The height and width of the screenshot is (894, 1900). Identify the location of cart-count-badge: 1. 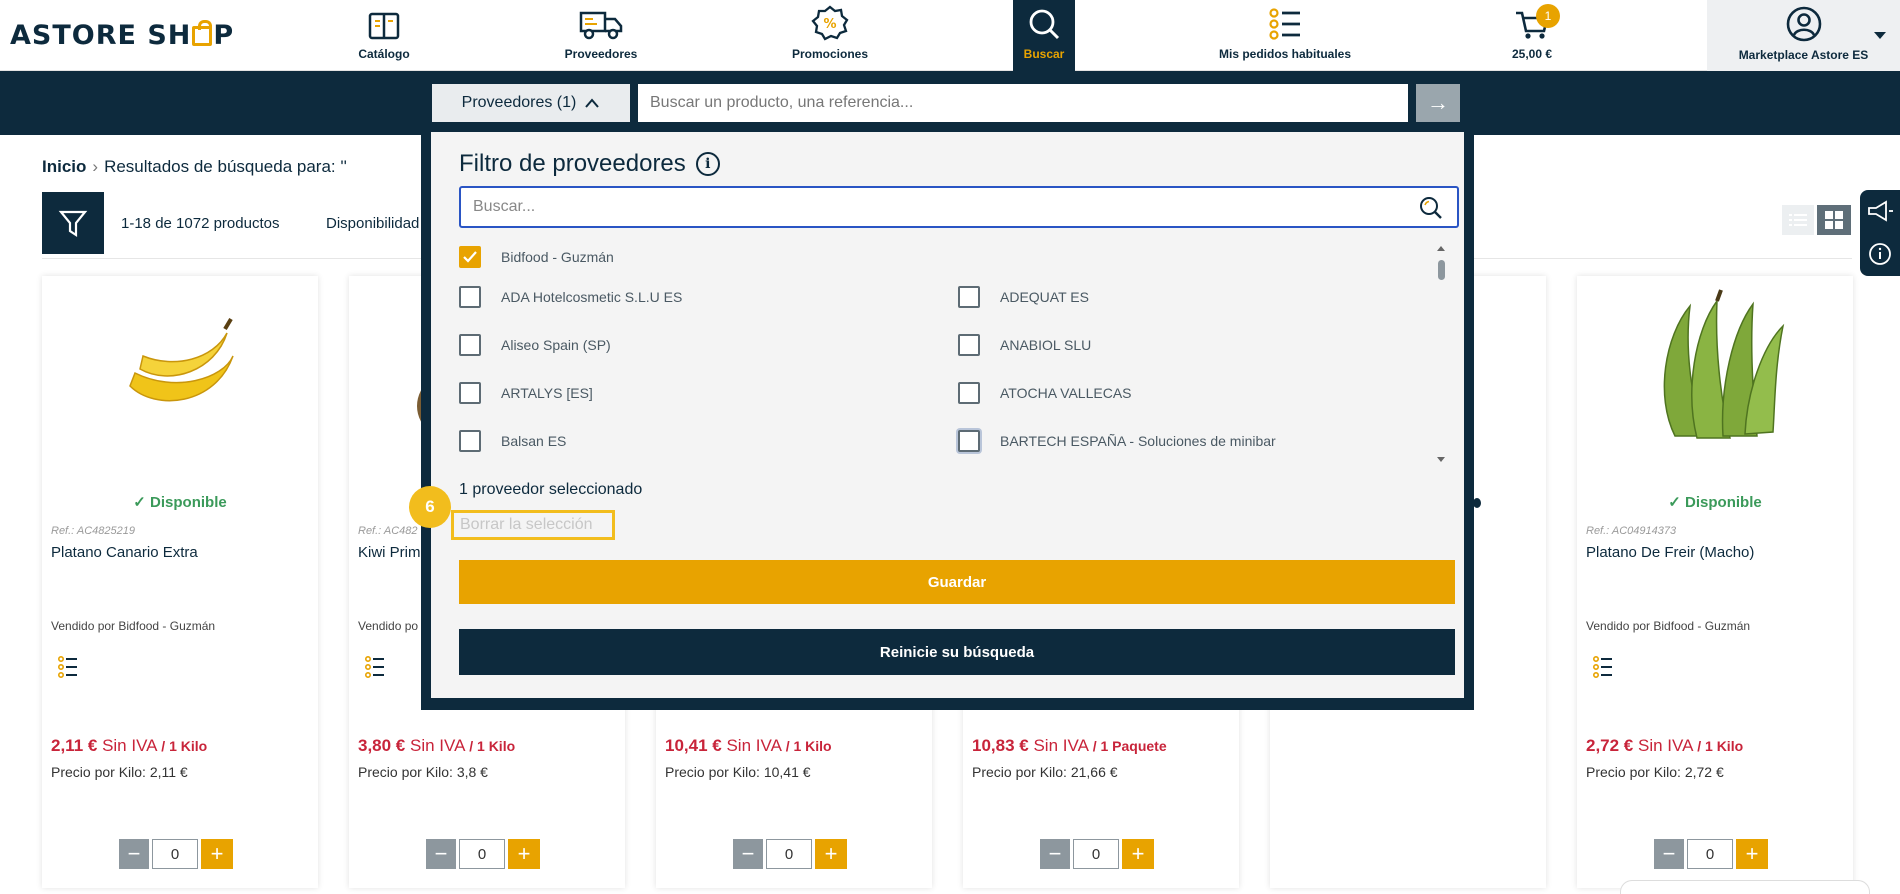
(1548, 16).